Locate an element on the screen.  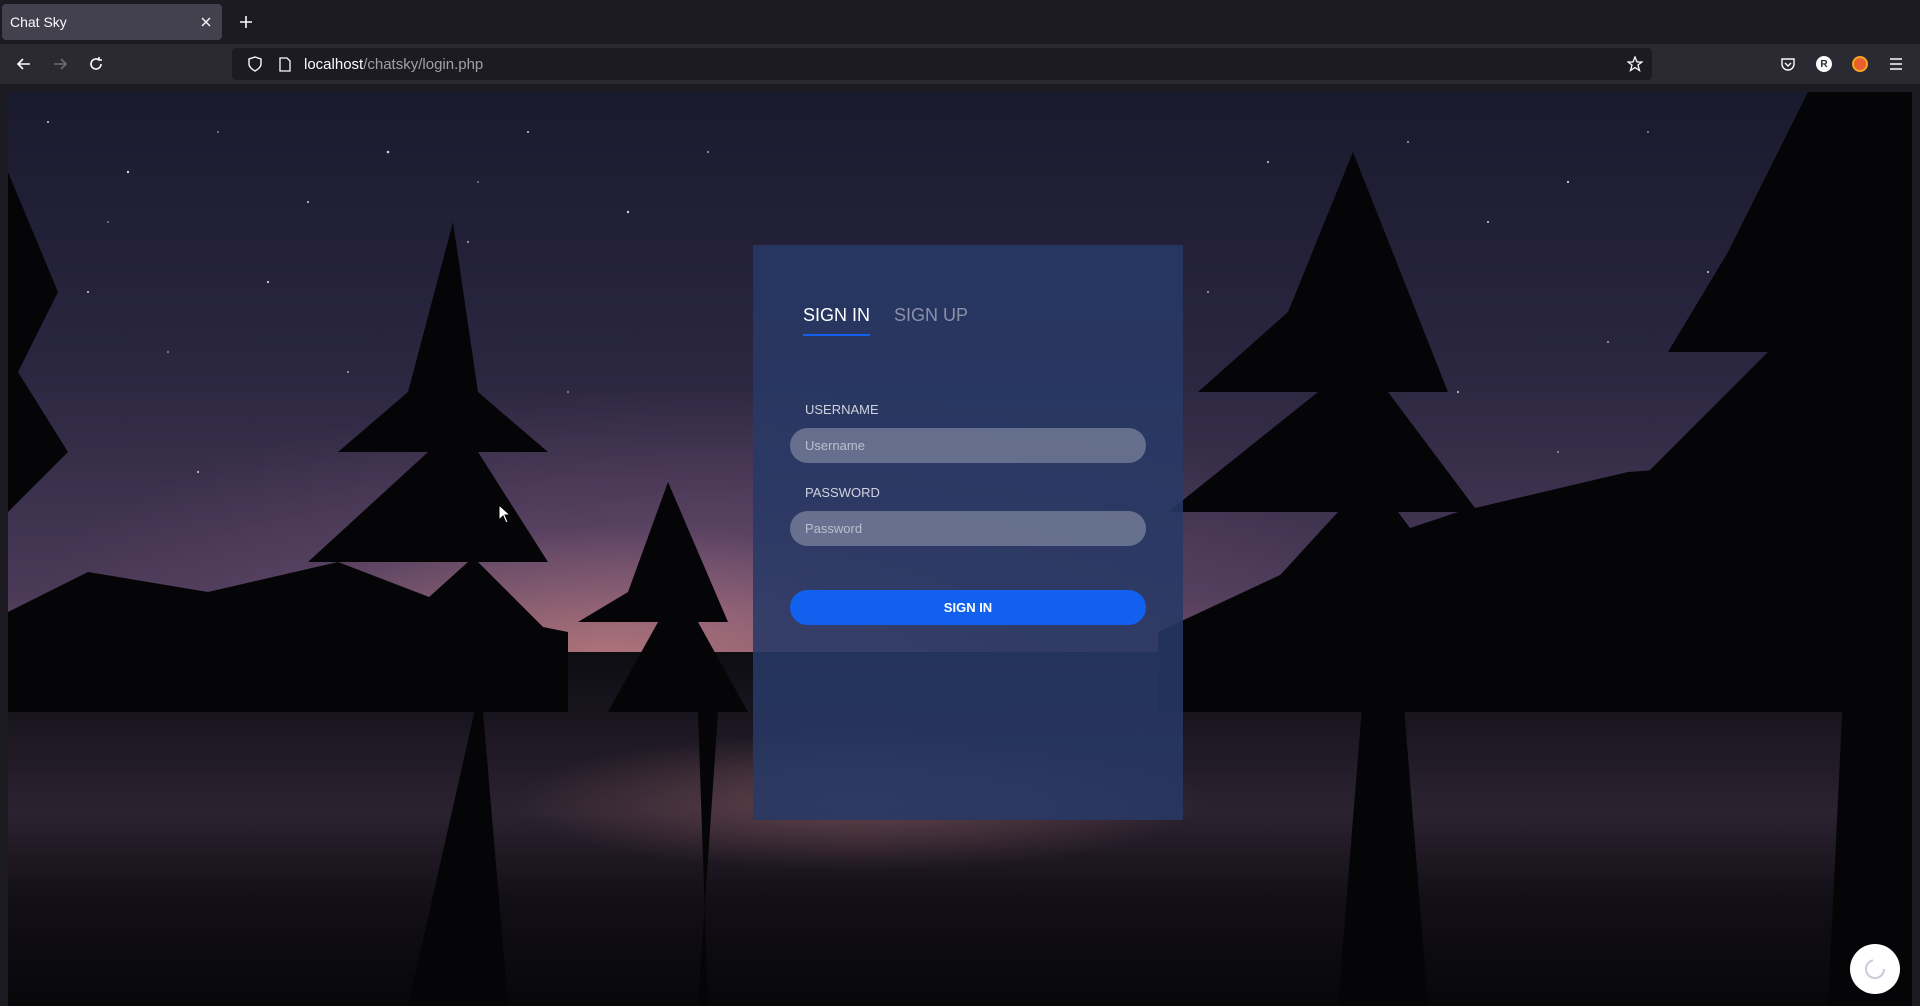
navigation-toolbar: localhost/chatsky/login.php R is located at coordinates (960, 64).